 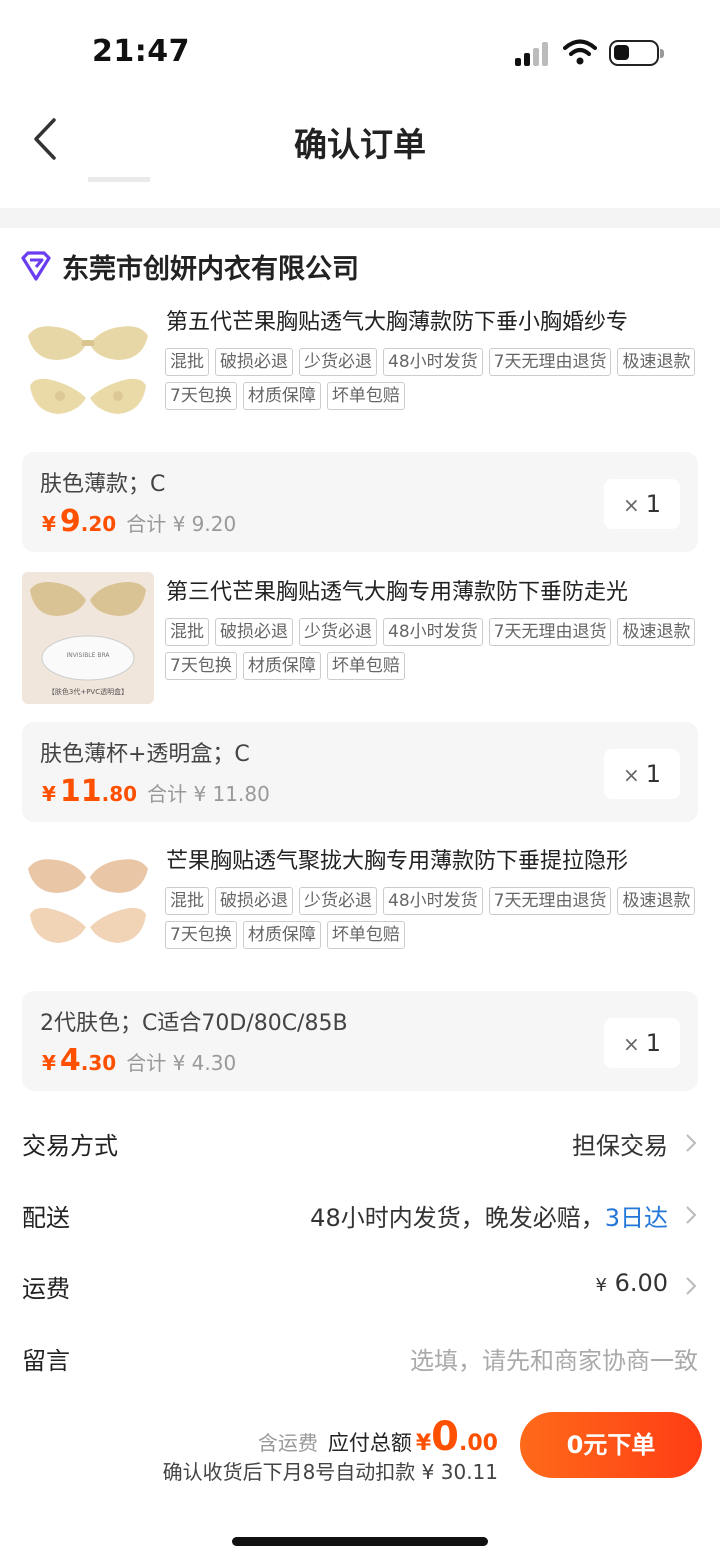 I want to click on thumb-box-text: INVISIBLE BRA, so click(x=88, y=655).